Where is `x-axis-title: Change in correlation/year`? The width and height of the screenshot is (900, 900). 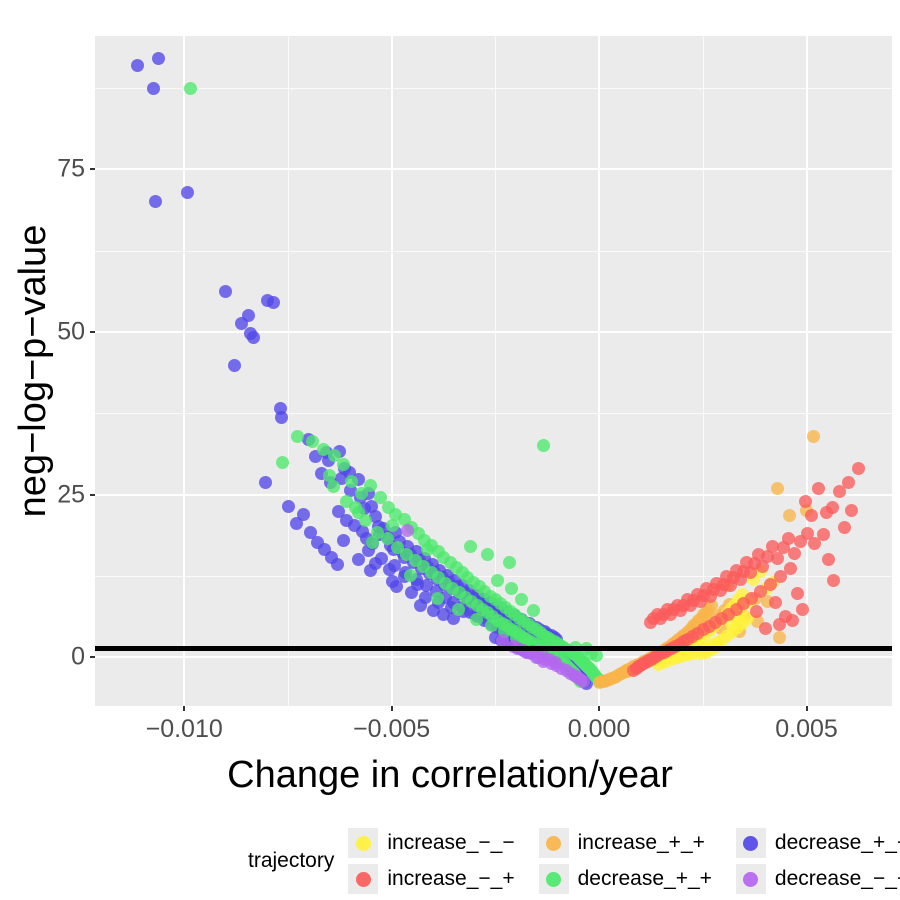
x-axis-title: Change in correlation/year is located at coordinates (450, 775).